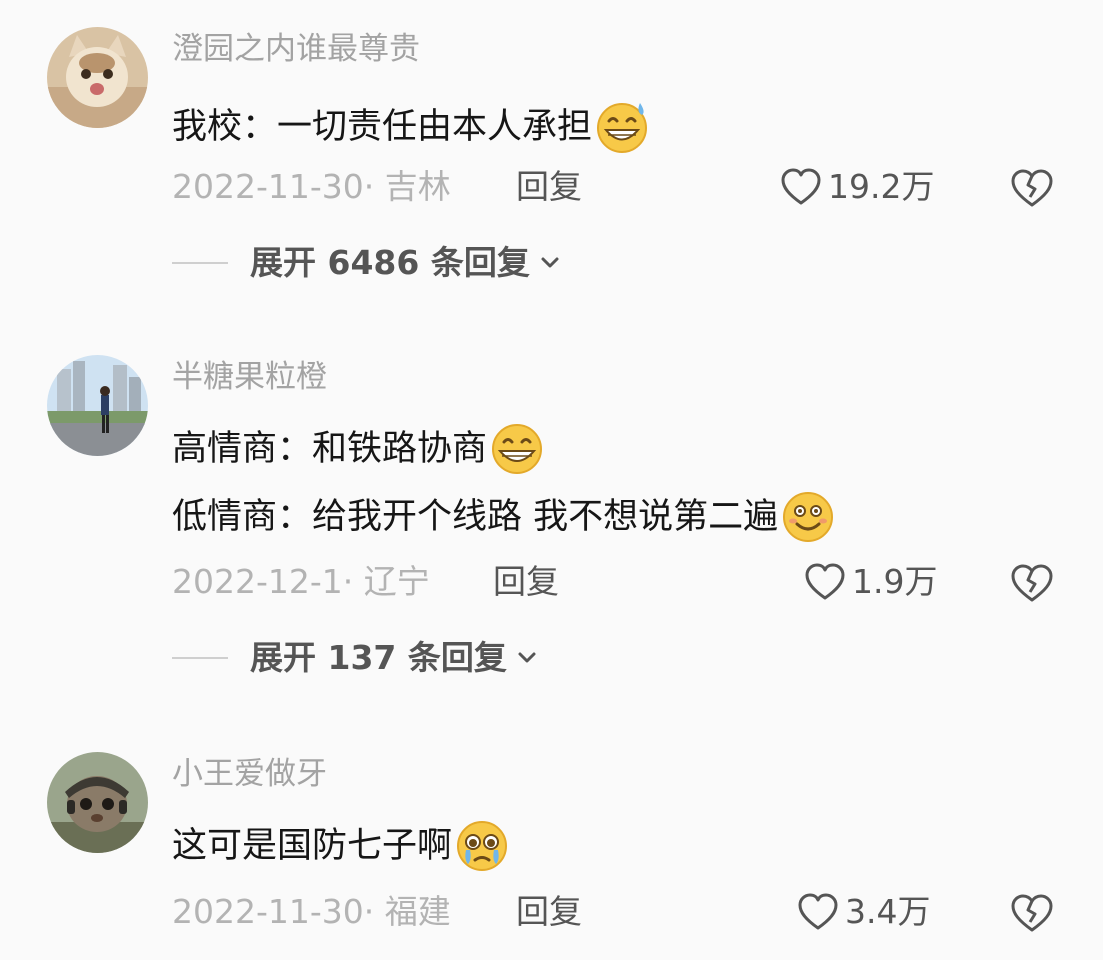 This screenshot has height=960, width=1103. I want to click on comment-text: 这可是国防七子啊, so click(312, 846).